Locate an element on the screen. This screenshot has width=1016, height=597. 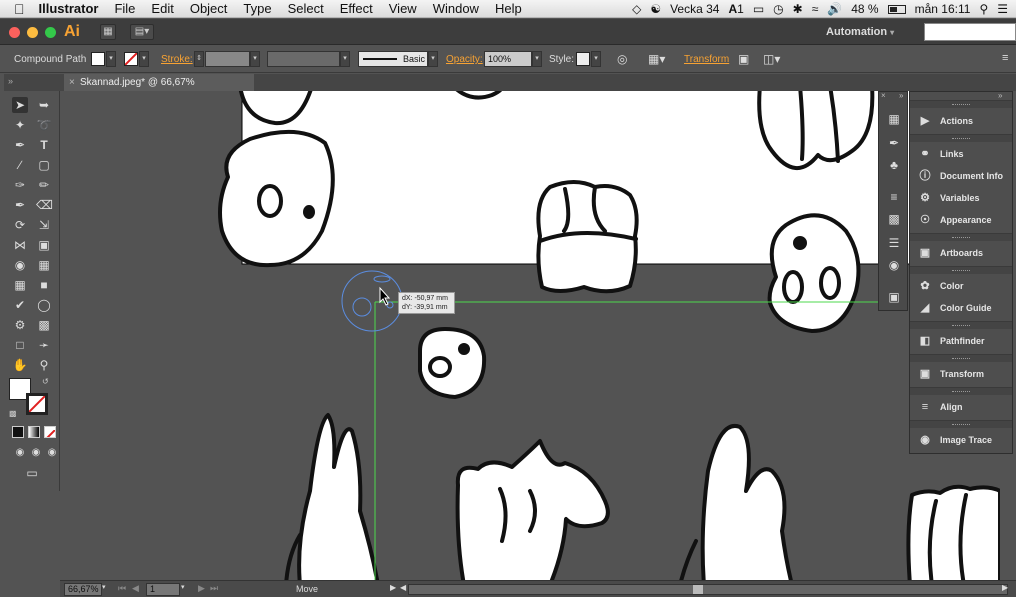
panel-document-info: ⓘ Document Info is located at coordinates (961, 176).